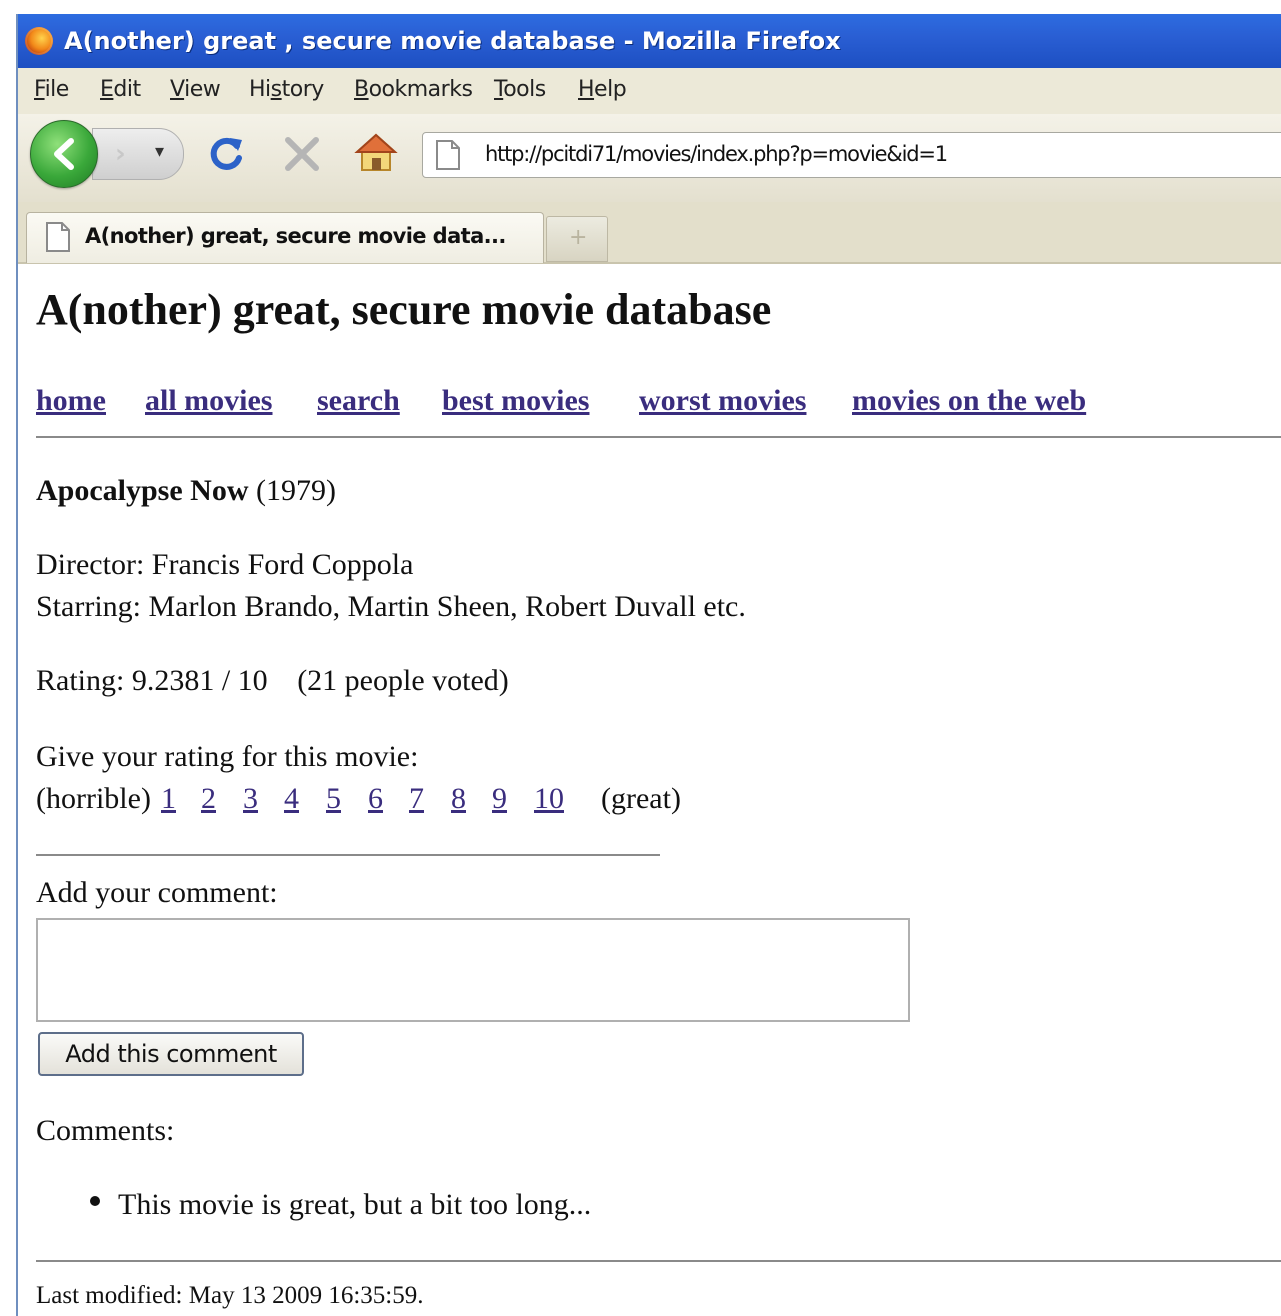  What do you see at coordinates (95, 1201) in the screenshot?
I see `bullet-icon` at bounding box center [95, 1201].